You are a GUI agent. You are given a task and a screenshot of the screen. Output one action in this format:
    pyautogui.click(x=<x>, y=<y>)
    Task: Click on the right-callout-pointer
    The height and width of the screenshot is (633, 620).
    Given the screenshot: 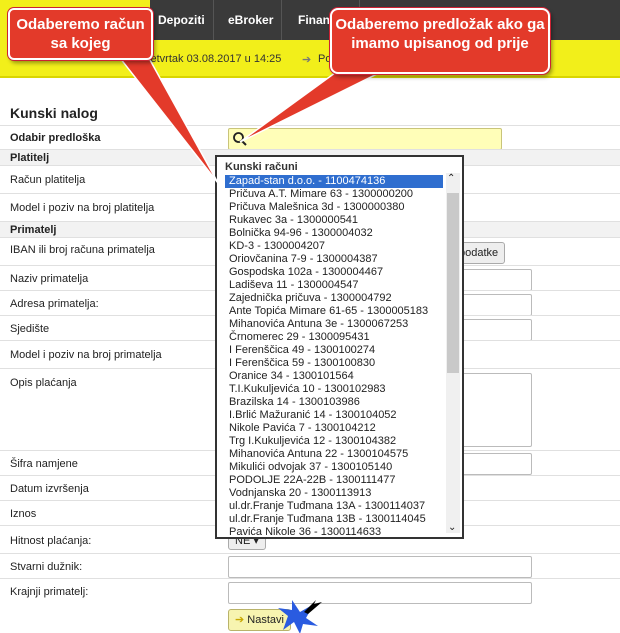 What is the action you would take?
    pyautogui.click(x=313, y=102)
    